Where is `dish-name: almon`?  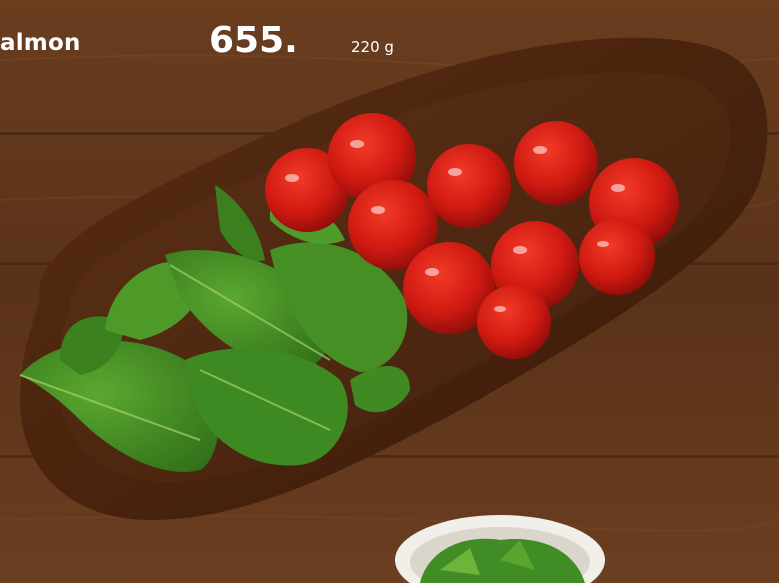 dish-name: almon is located at coordinates (40, 43).